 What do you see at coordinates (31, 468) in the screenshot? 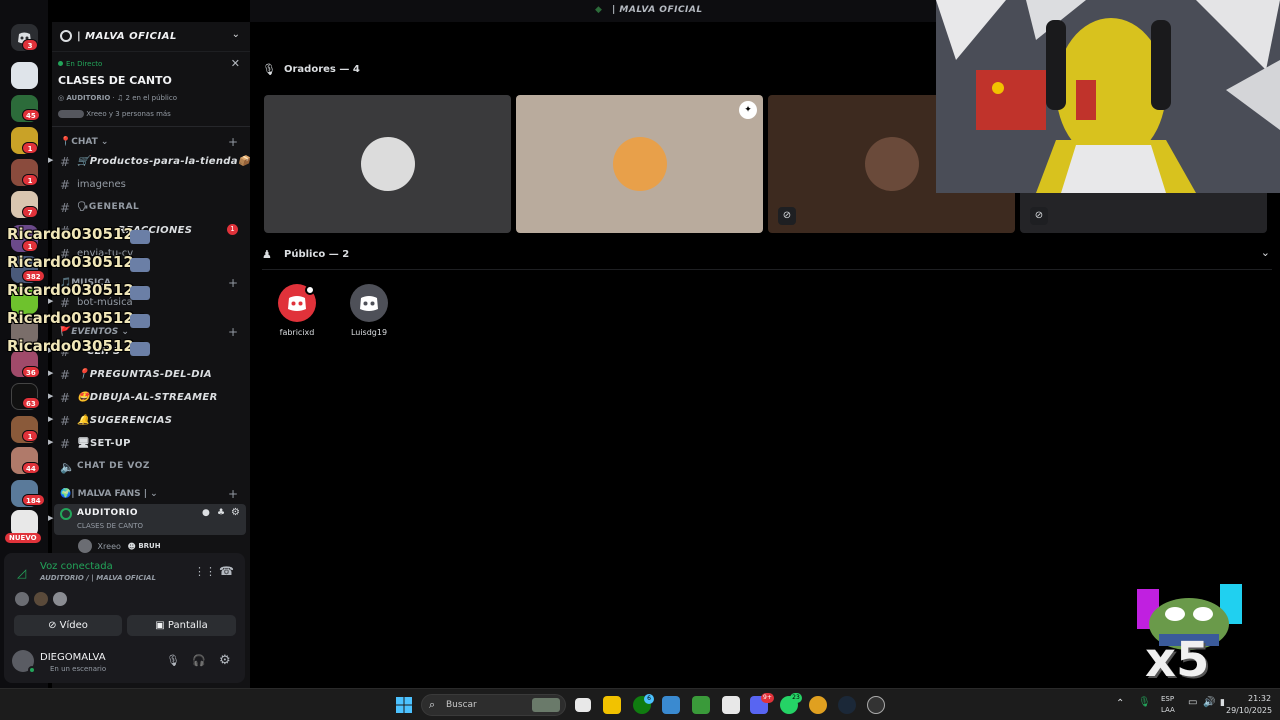
I see `rail-badge: 44` at bounding box center [31, 468].